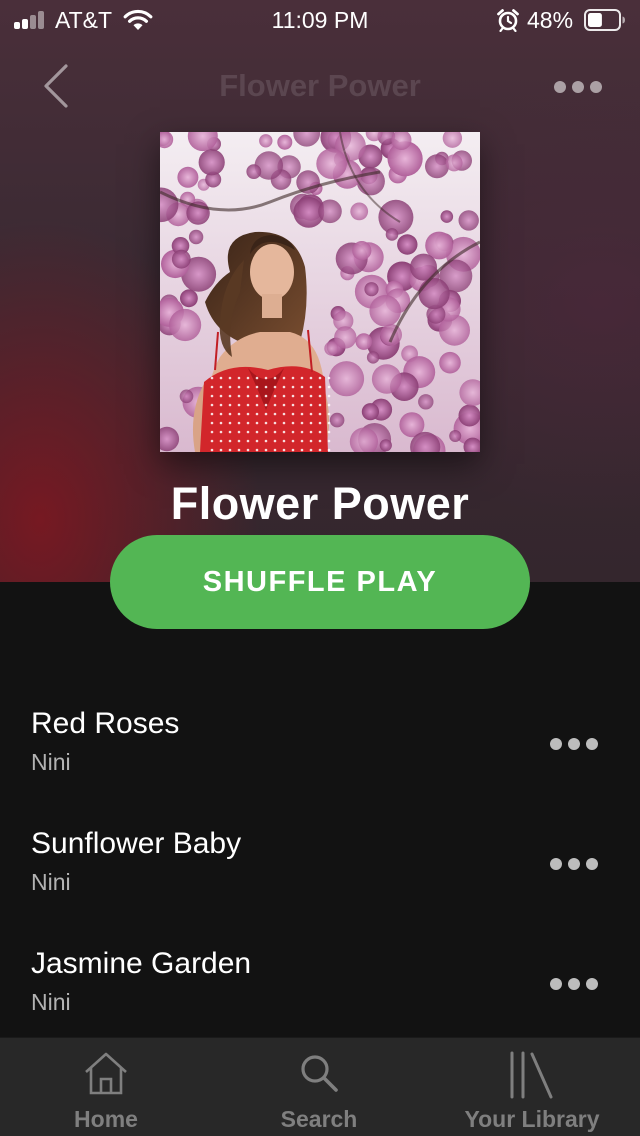 Image resolution: width=640 pixels, height=1136 pixels. Describe the element at coordinates (105, 723) in the screenshot. I see `track-title: Red Roses` at that location.